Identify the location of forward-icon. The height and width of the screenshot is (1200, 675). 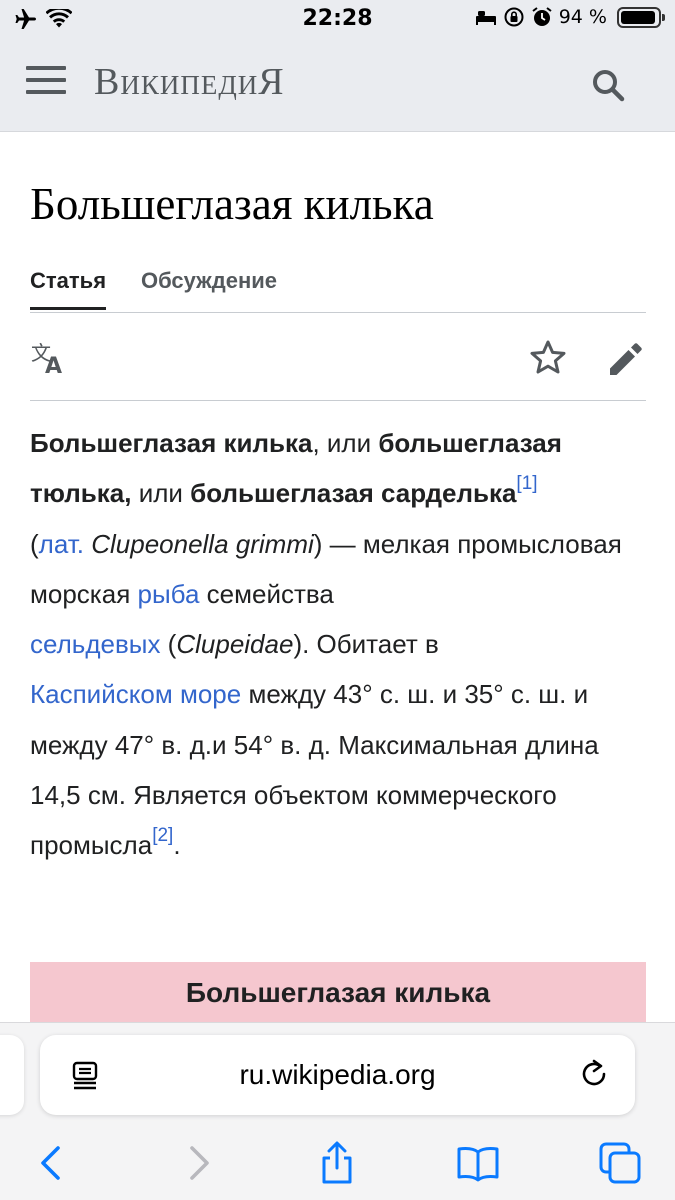
(198, 1163).